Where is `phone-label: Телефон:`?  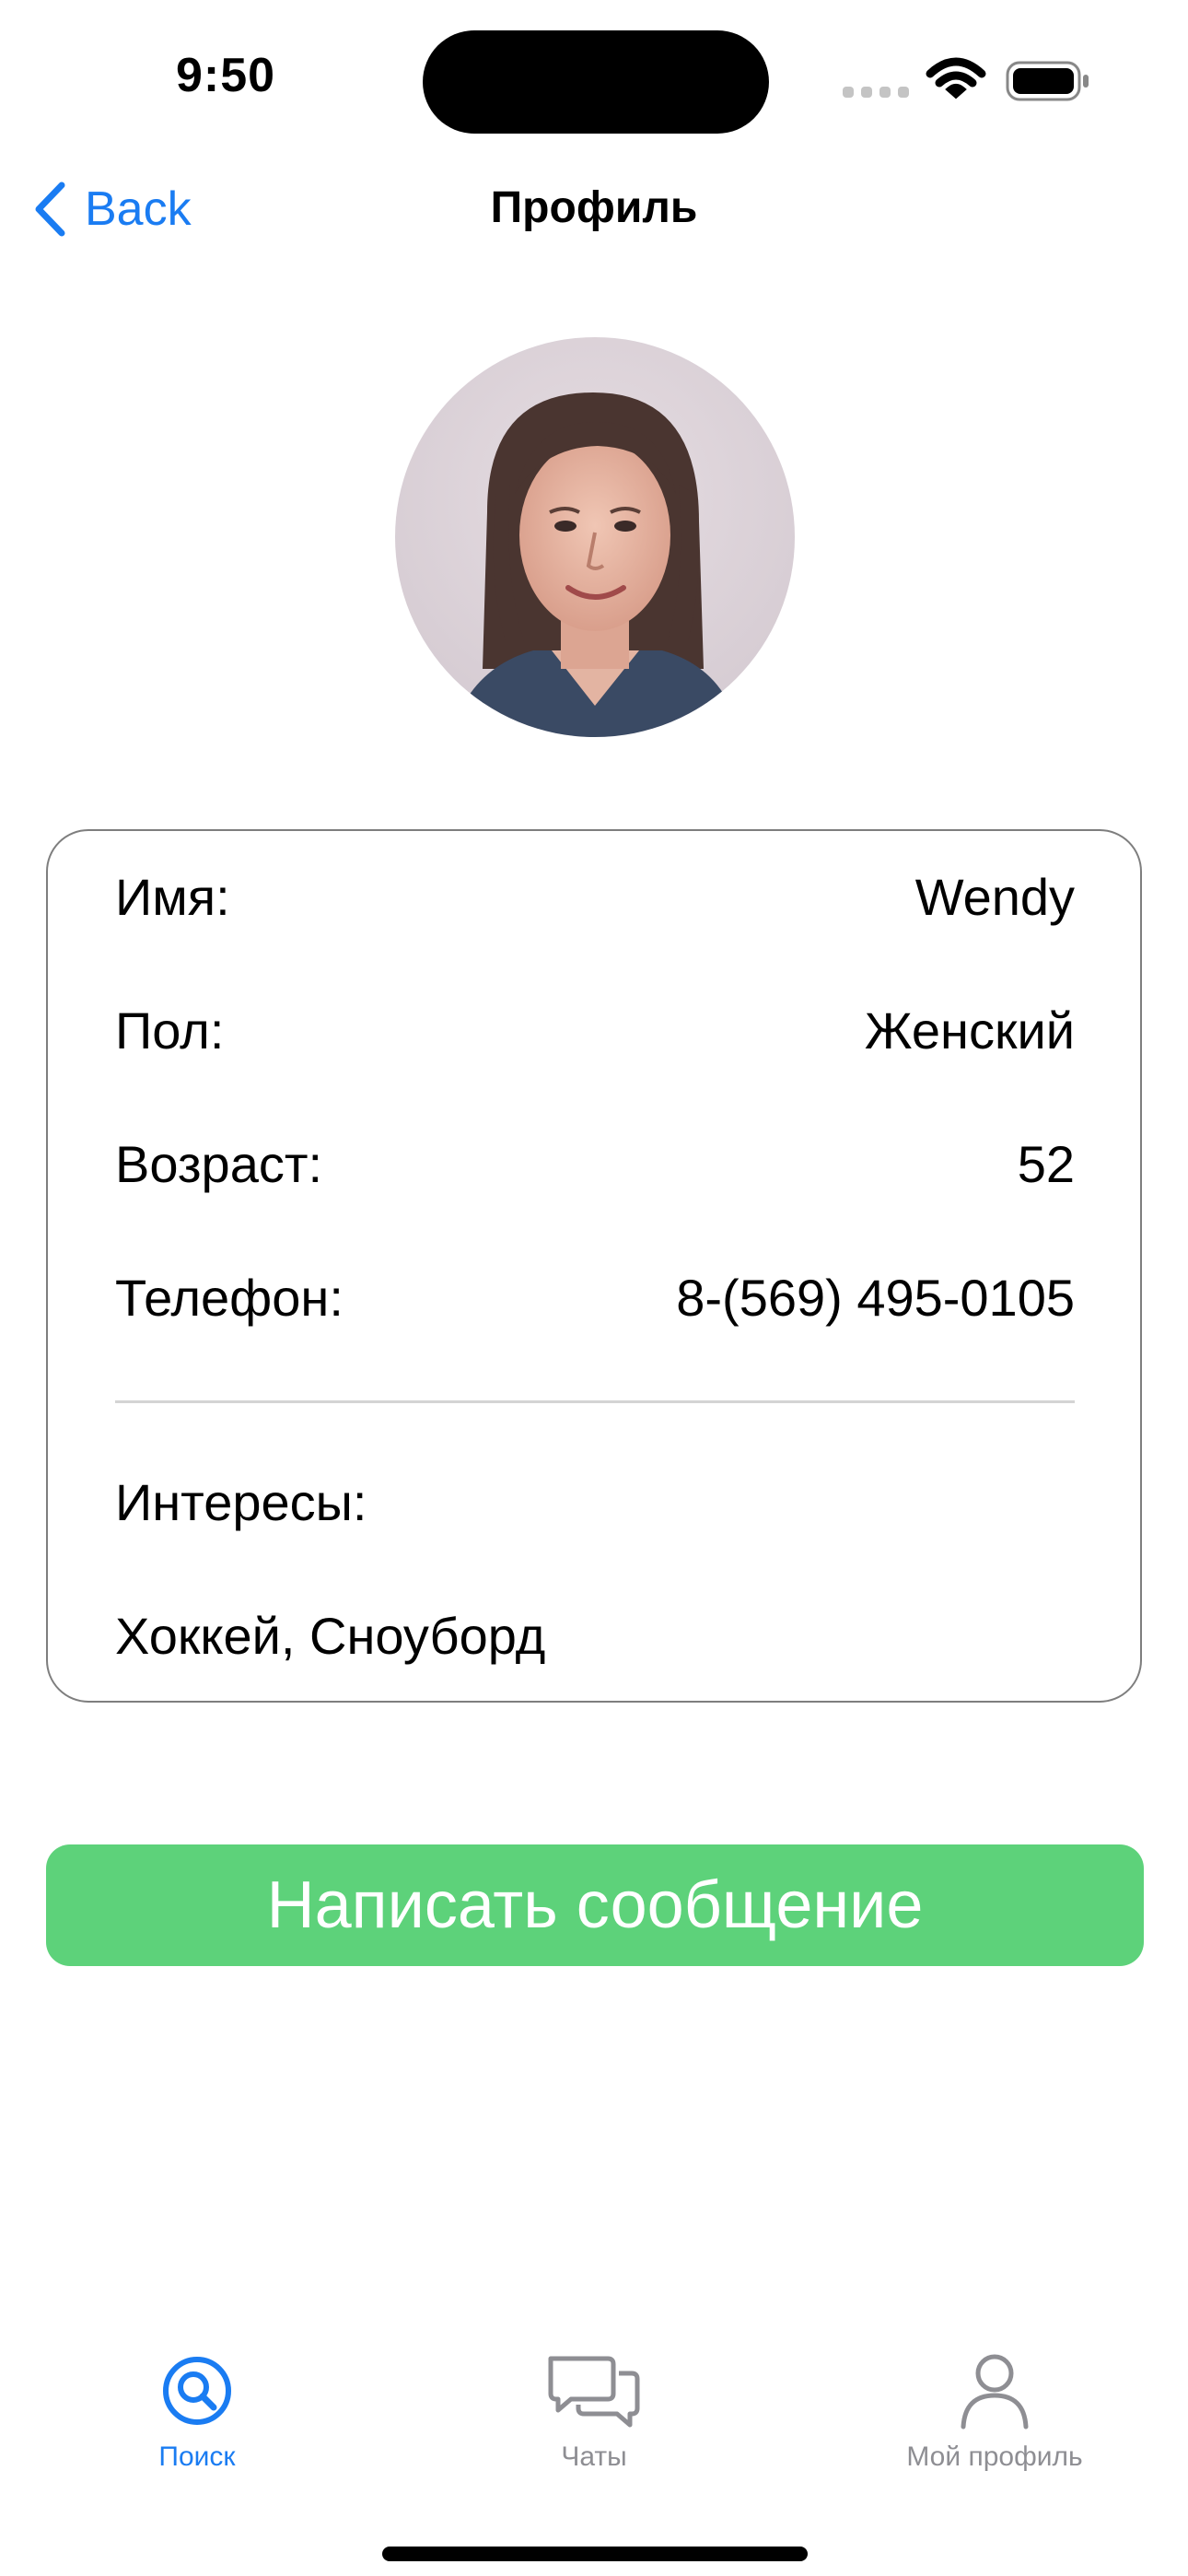 phone-label: Телефон: is located at coordinates (230, 1297).